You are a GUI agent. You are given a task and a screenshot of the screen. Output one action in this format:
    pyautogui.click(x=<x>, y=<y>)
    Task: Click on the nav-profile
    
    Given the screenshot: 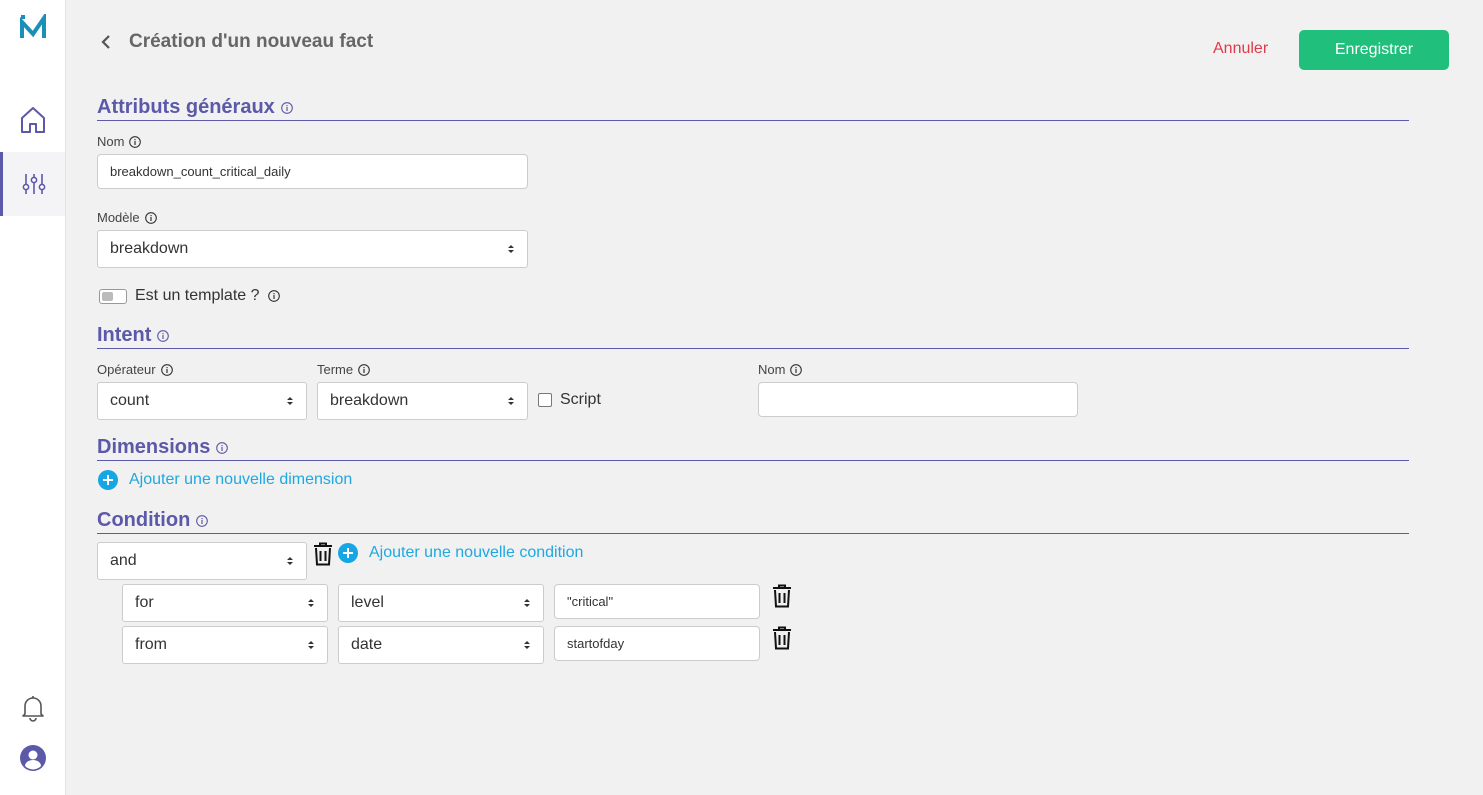 What is the action you would take?
    pyautogui.click(x=32, y=758)
    